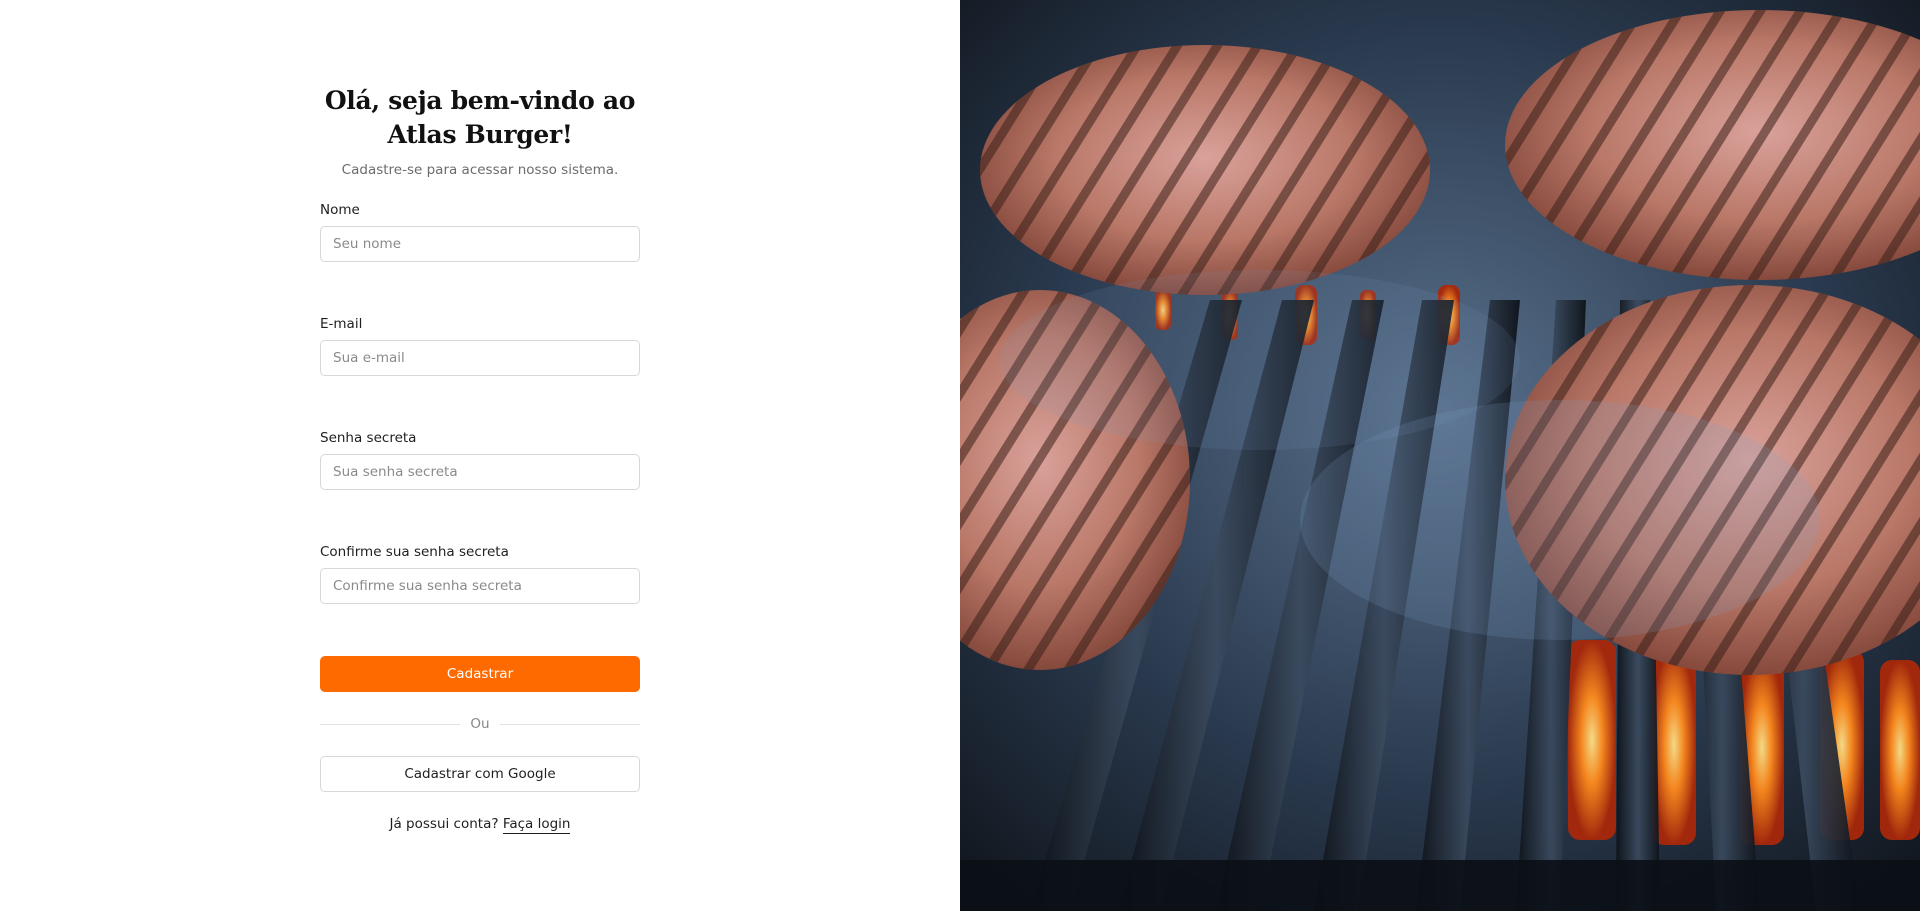 This screenshot has height=911, width=1920. Describe the element at coordinates (480, 586) in the screenshot. I see `confirm-password-input` at that location.